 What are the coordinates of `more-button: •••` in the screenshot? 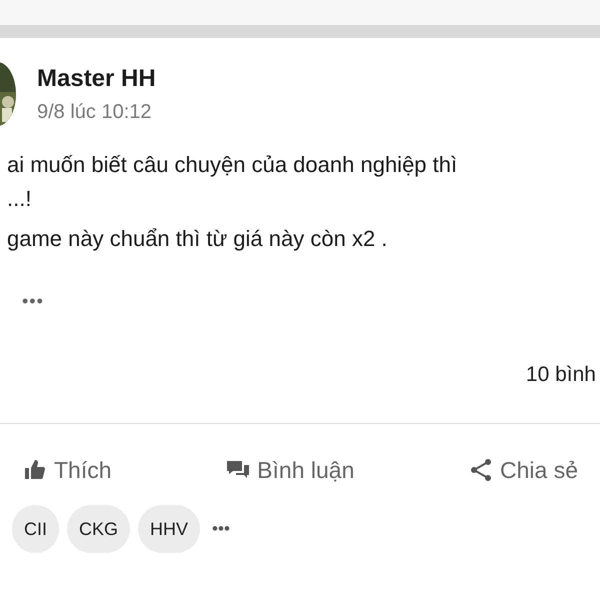 It's located at (33, 301).